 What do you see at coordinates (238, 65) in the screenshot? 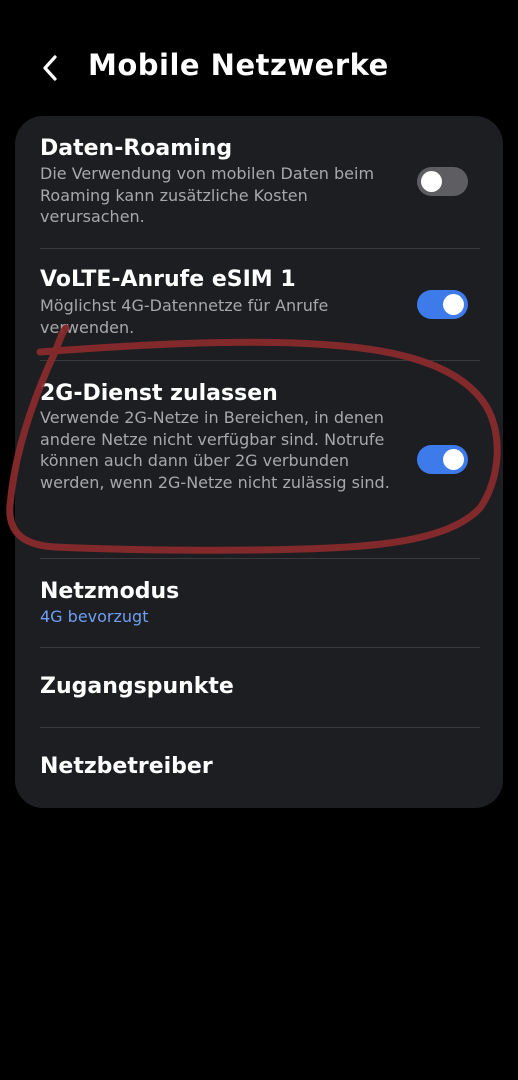
I see `page-title: Mobile Netzwerke` at bounding box center [238, 65].